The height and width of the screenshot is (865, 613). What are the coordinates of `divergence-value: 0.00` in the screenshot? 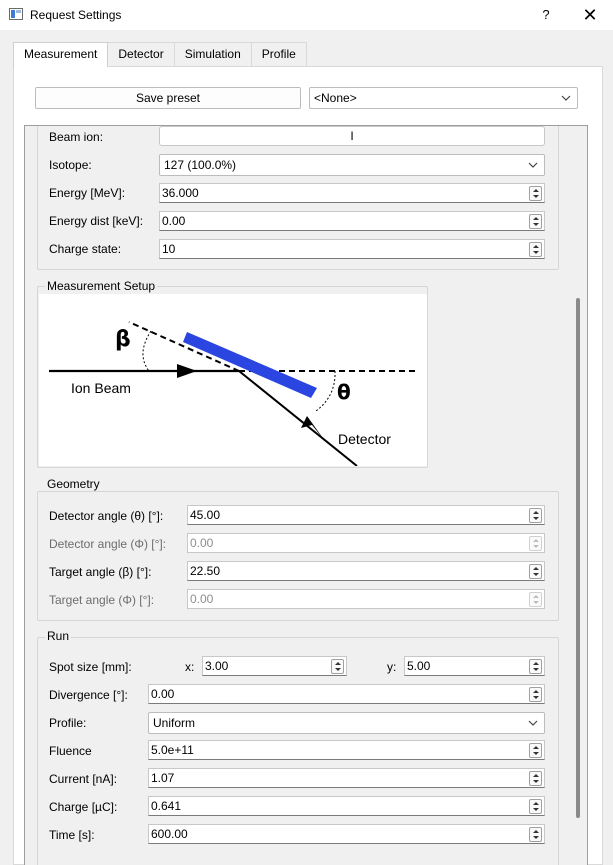 It's located at (163, 694).